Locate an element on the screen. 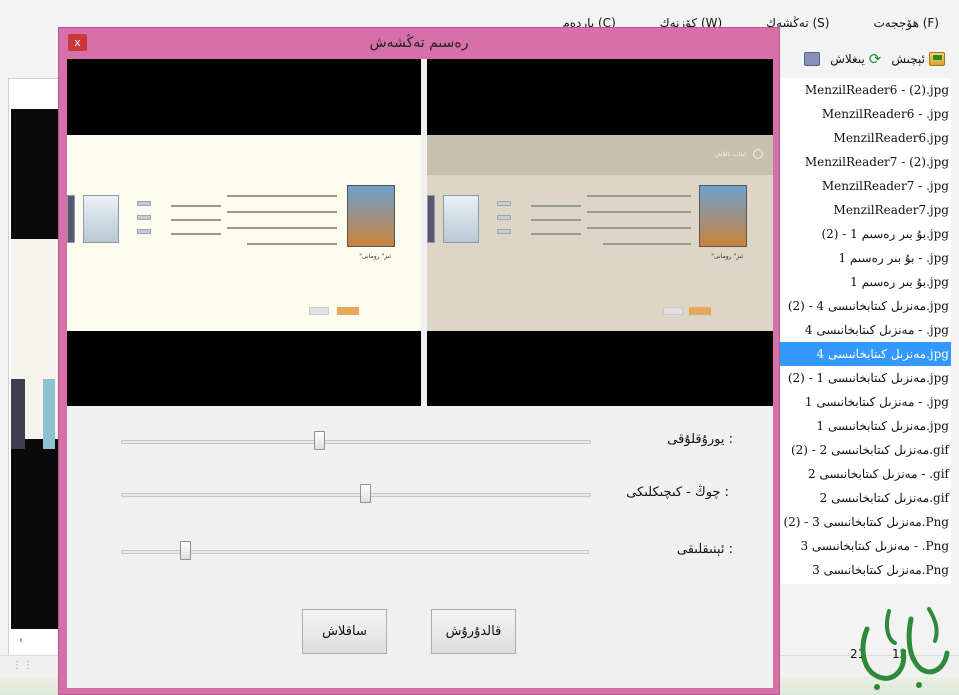 The width and height of the screenshot is (959, 695). preview-page-adjusted: كىتاب تاللاش "ئىز" رومانى is located at coordinates (600, 233).